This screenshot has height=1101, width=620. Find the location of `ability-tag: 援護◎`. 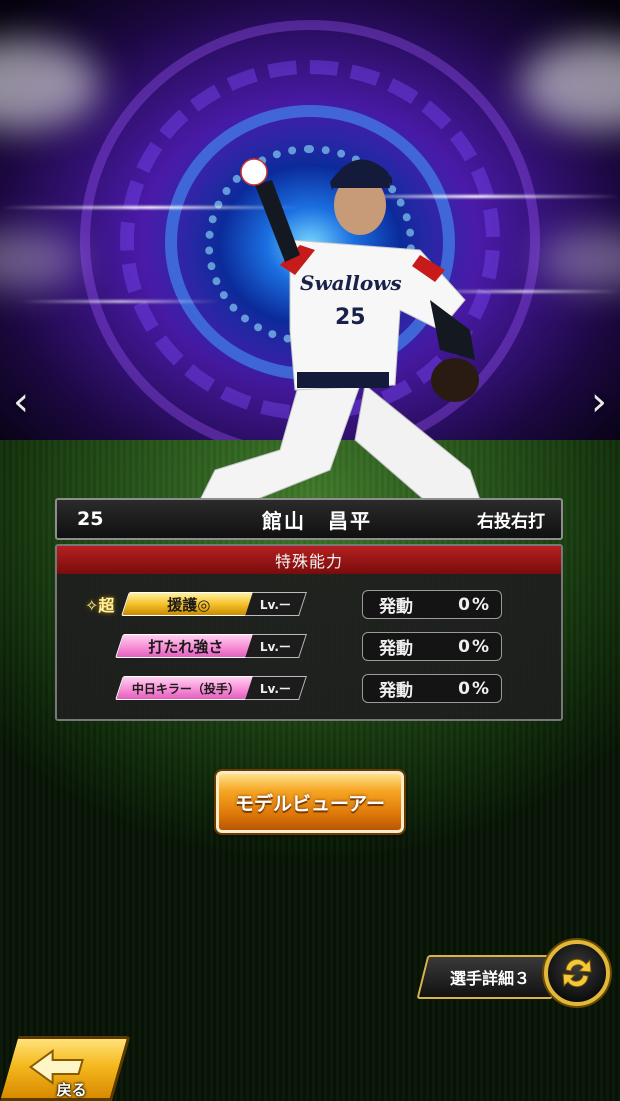

ability-tag: 援護◎ is located at coordinates (189, 604).